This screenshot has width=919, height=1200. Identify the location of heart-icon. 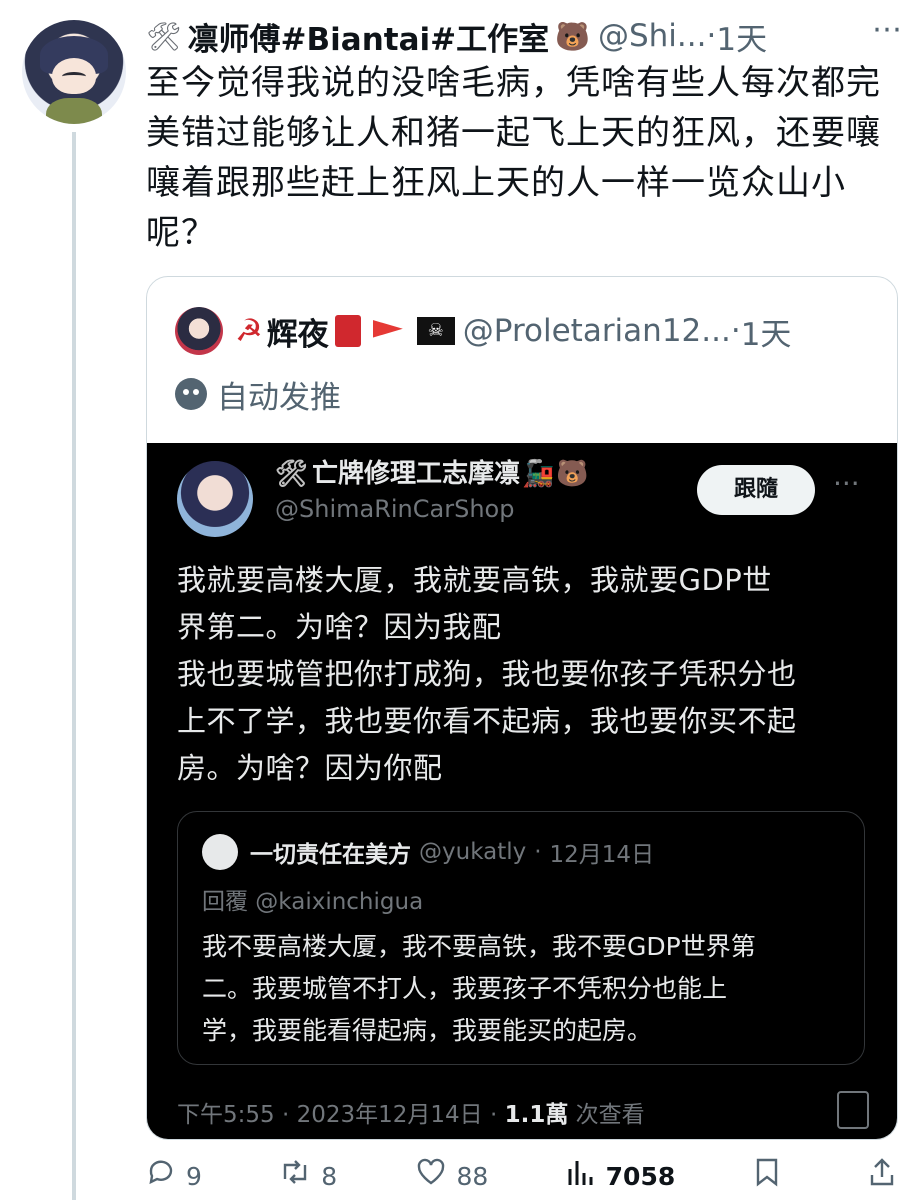
(431, 1176).